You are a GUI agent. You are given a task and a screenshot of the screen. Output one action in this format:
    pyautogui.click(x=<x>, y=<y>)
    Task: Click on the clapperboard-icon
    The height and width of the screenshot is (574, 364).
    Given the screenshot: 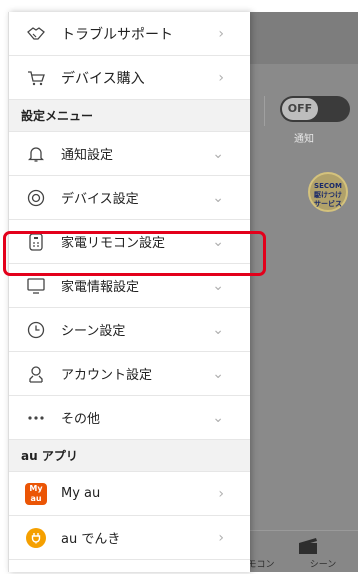 What is the action you would take?
    pyautogui.click(x=323, y=546)
    